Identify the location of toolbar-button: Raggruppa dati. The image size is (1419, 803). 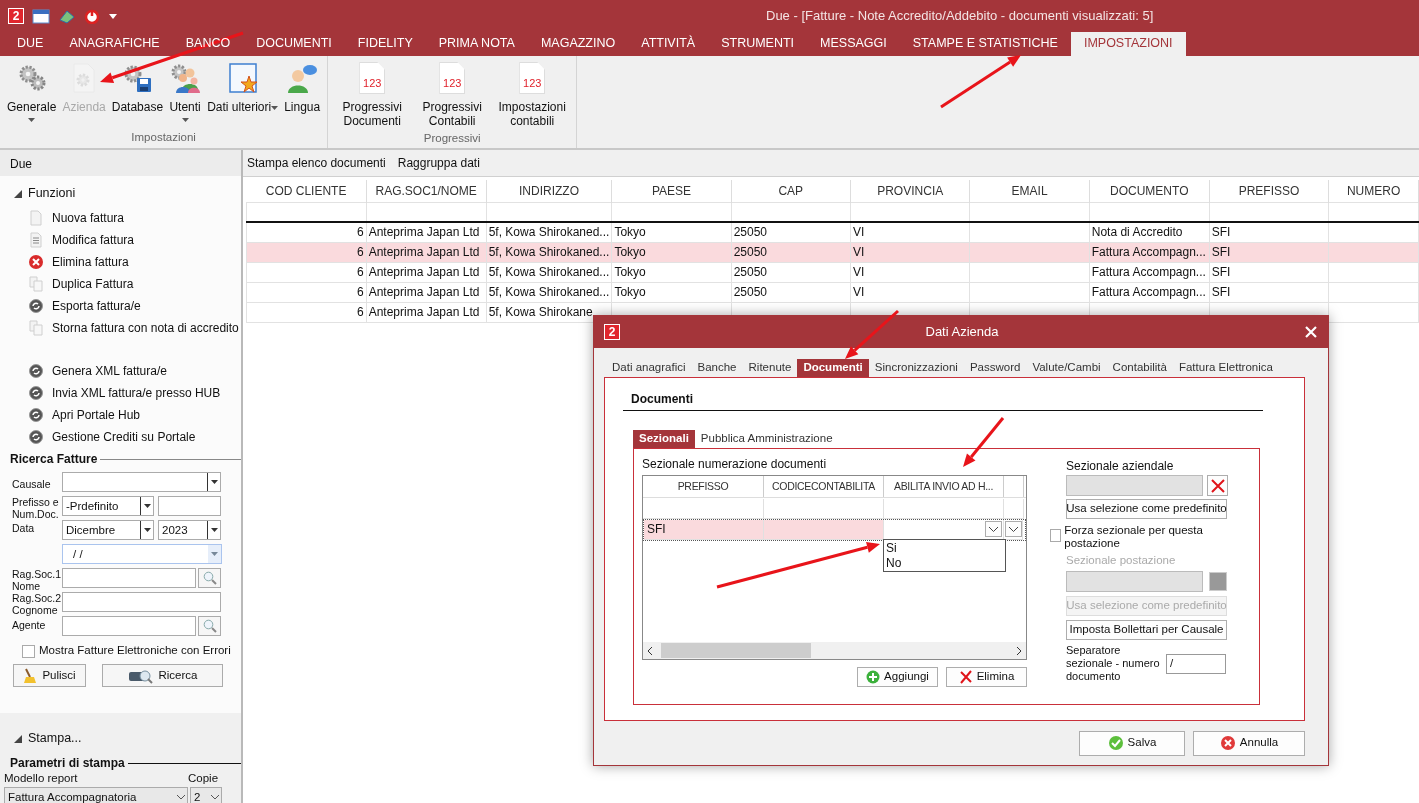
(438, 163).